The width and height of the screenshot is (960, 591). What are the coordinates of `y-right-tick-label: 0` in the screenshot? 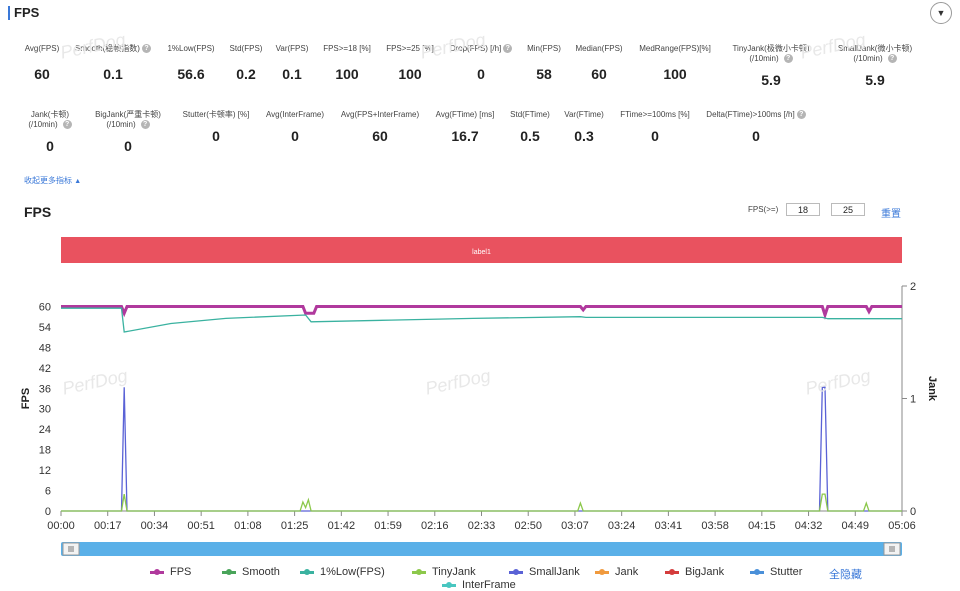 It's located at (913, 512).